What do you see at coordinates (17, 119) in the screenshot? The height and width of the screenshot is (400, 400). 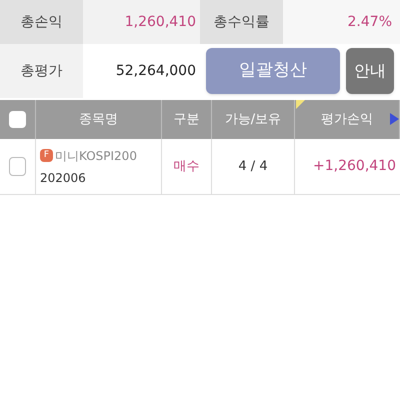 I see `select-all-checkbox` at bounding box center [17, 119].